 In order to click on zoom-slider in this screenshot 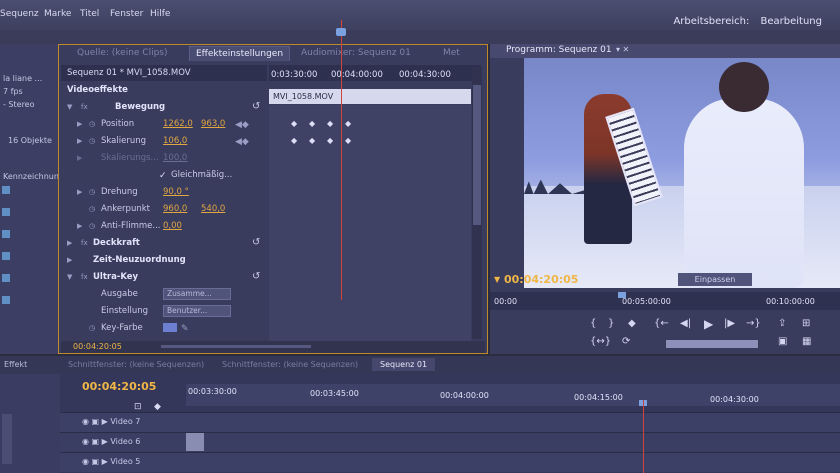, I will do `click(236, 346)`.